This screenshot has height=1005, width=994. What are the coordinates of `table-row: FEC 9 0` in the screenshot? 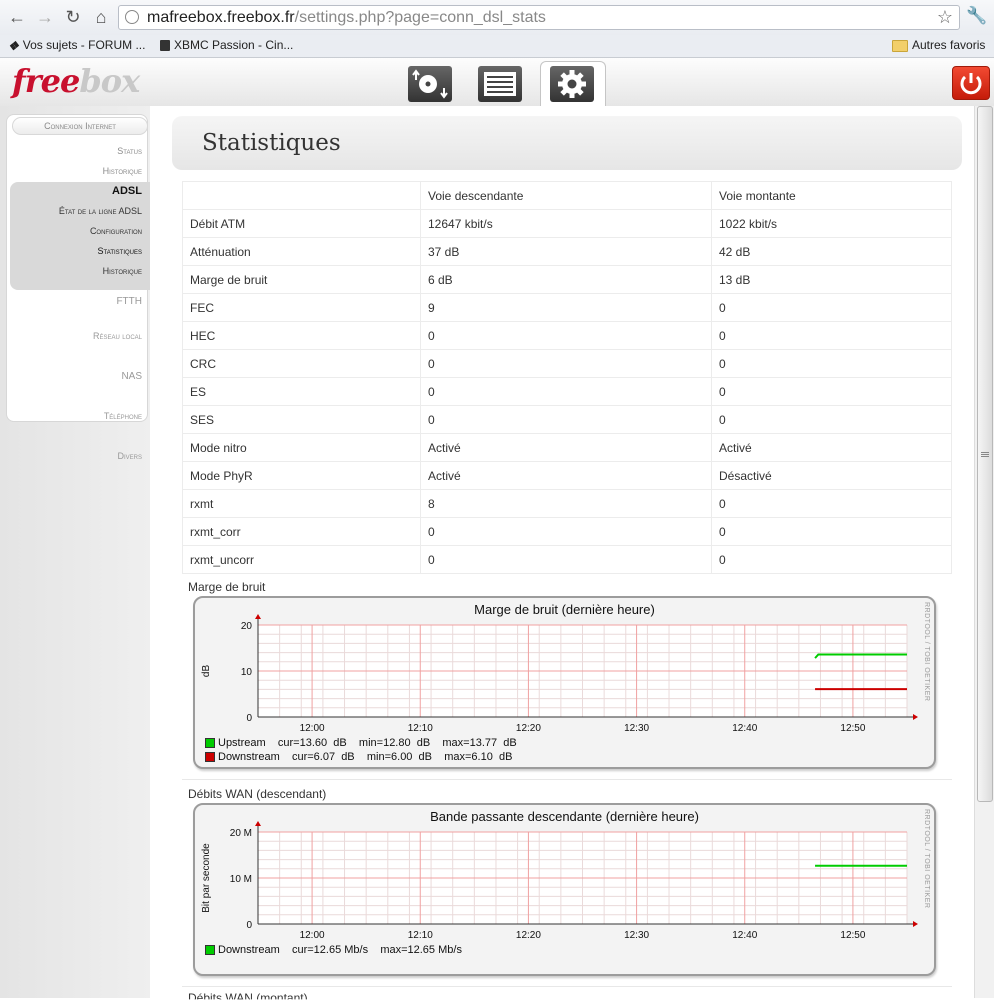 It's located at (567, 307).